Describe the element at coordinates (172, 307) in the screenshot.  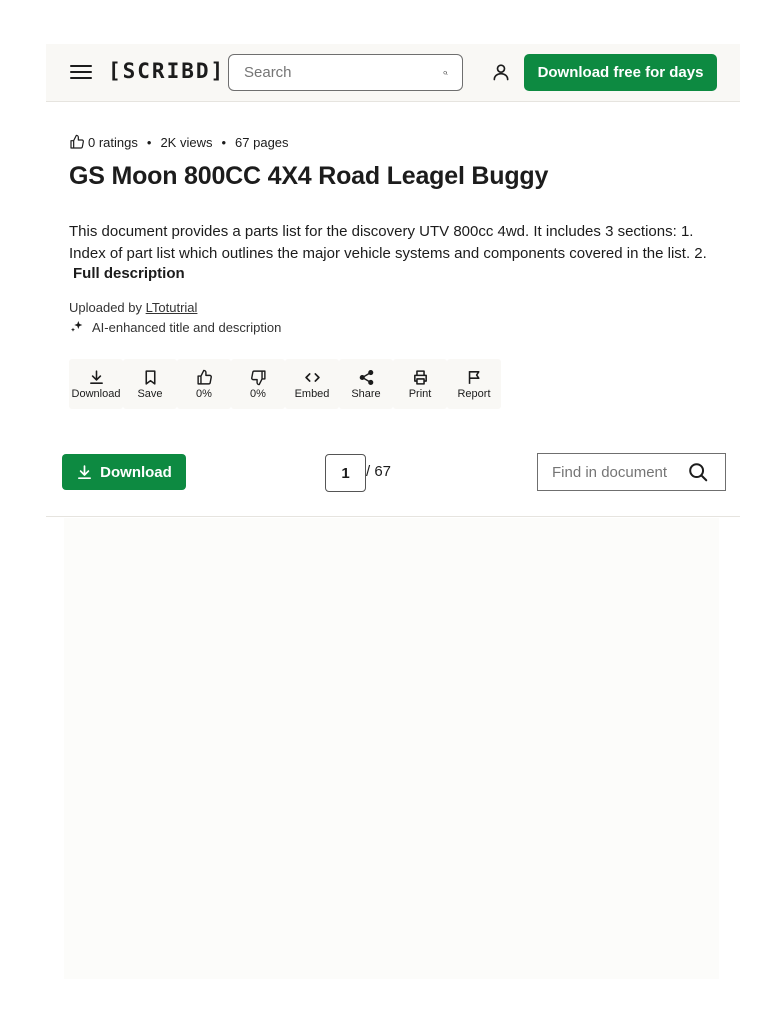
I see `uploader-link: LTotutrial` at that location.